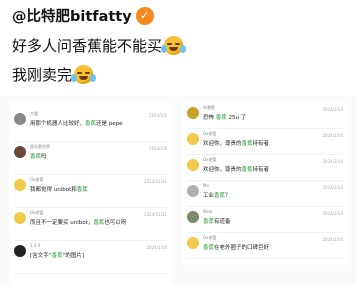  I want to click on post-line-2: 我刚卖完, so click(54, 74).